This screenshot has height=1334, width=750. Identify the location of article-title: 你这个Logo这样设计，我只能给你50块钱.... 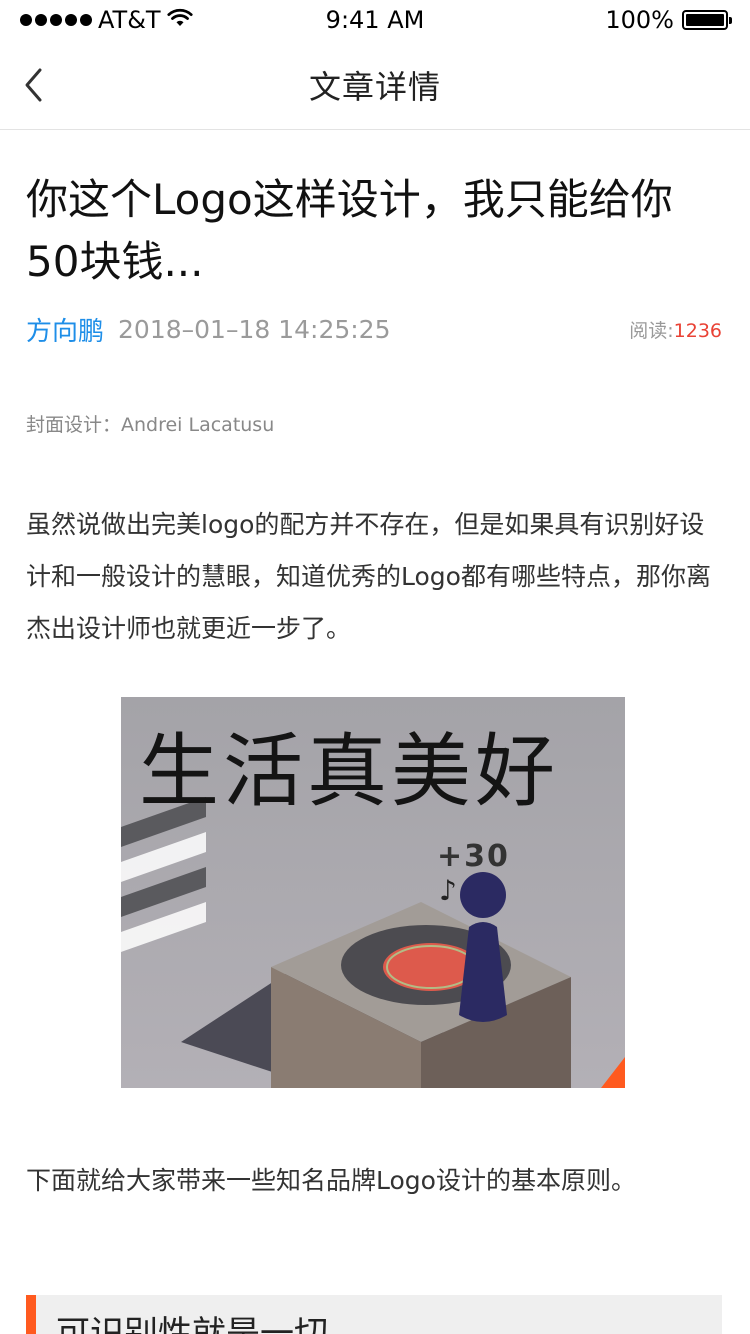
(349, 230).